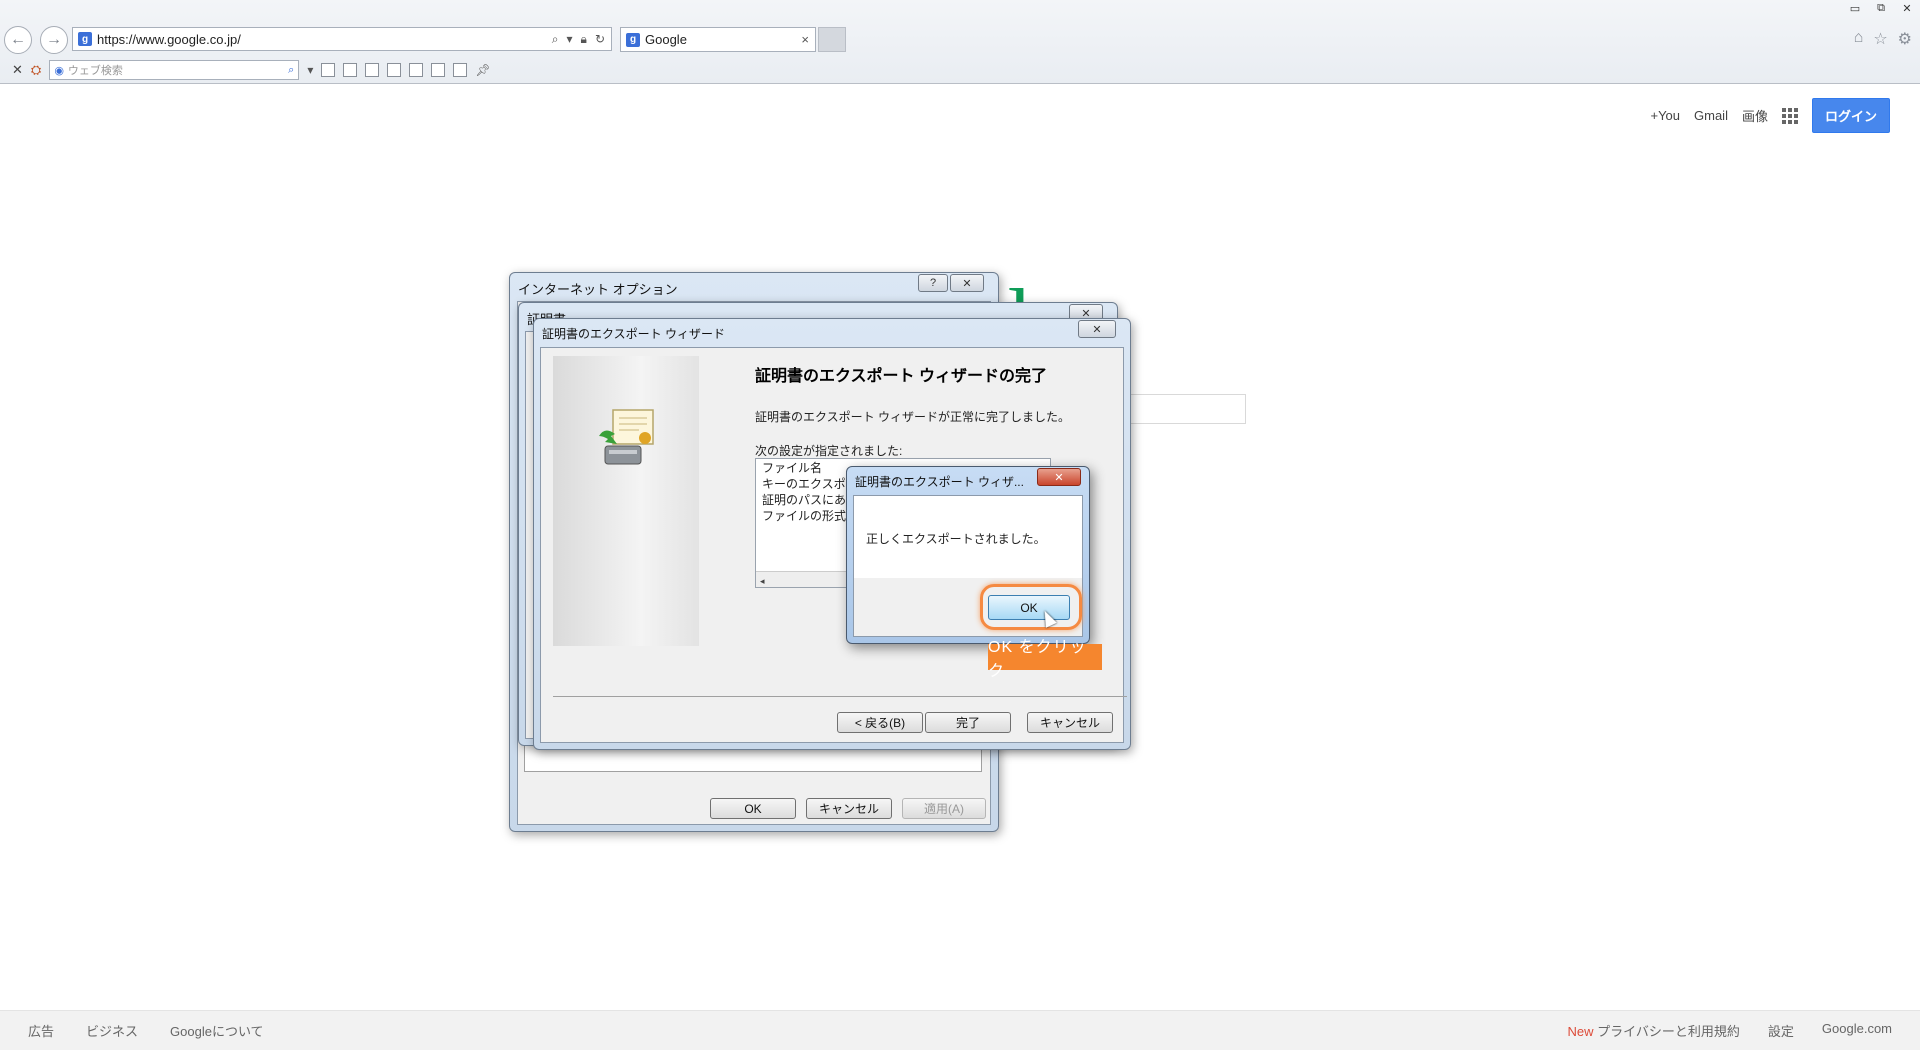  What do you see at coordinates (1789, 115) in the screenshot?
I see `apps-grid-icon` at bounding box center [1789, 115].